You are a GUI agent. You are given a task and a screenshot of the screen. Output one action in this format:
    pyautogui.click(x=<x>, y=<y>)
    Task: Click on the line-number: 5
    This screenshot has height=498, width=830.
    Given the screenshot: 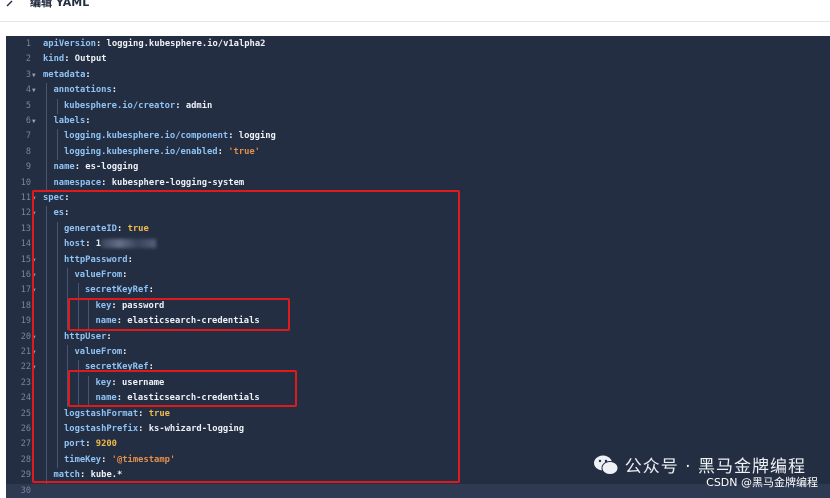 What is the action you would take?
    pyautogui.click(x=28, y=105)
    